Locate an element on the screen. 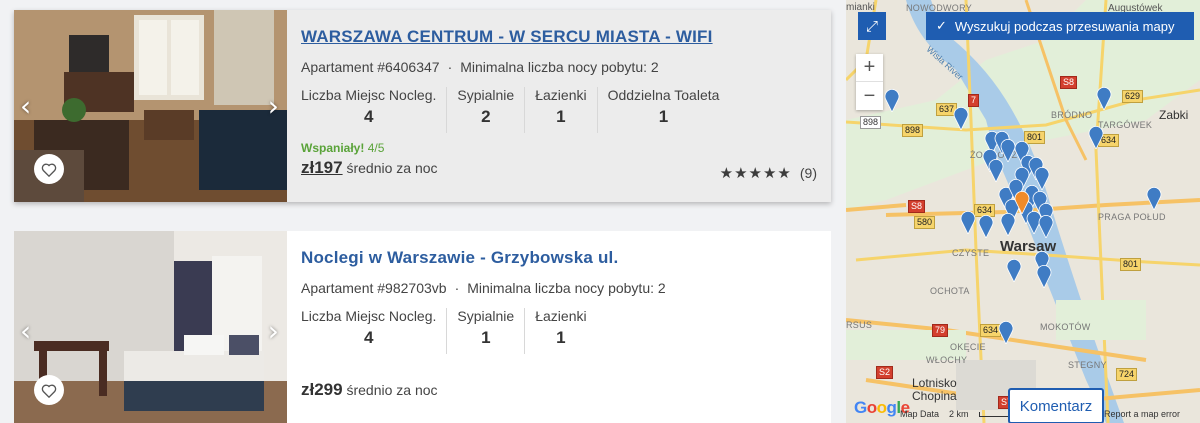  search-while-moving-toggle: ✓ Wyszukuj podczas przesuwania mapy is located at coordinates (1060, 26).